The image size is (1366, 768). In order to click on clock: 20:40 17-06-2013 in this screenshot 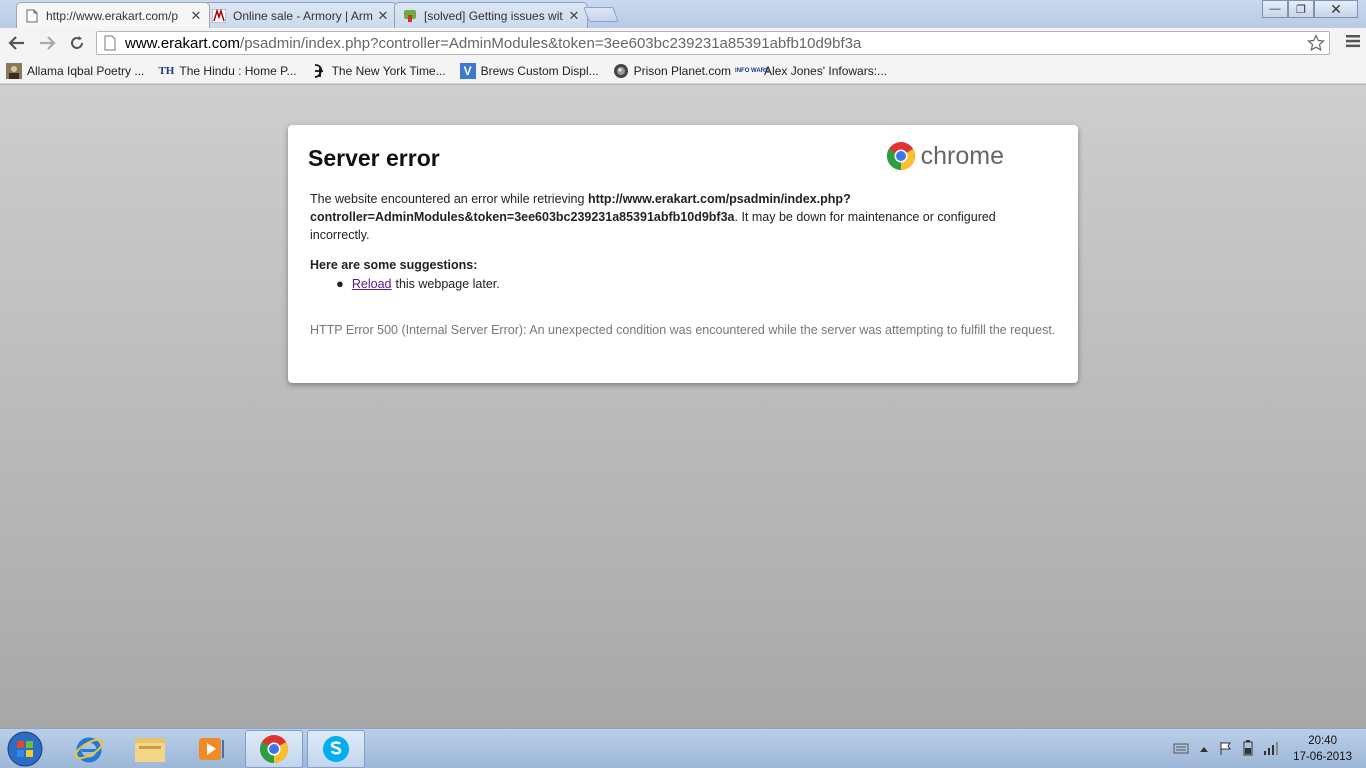, I will do `click(1322, 749)`.